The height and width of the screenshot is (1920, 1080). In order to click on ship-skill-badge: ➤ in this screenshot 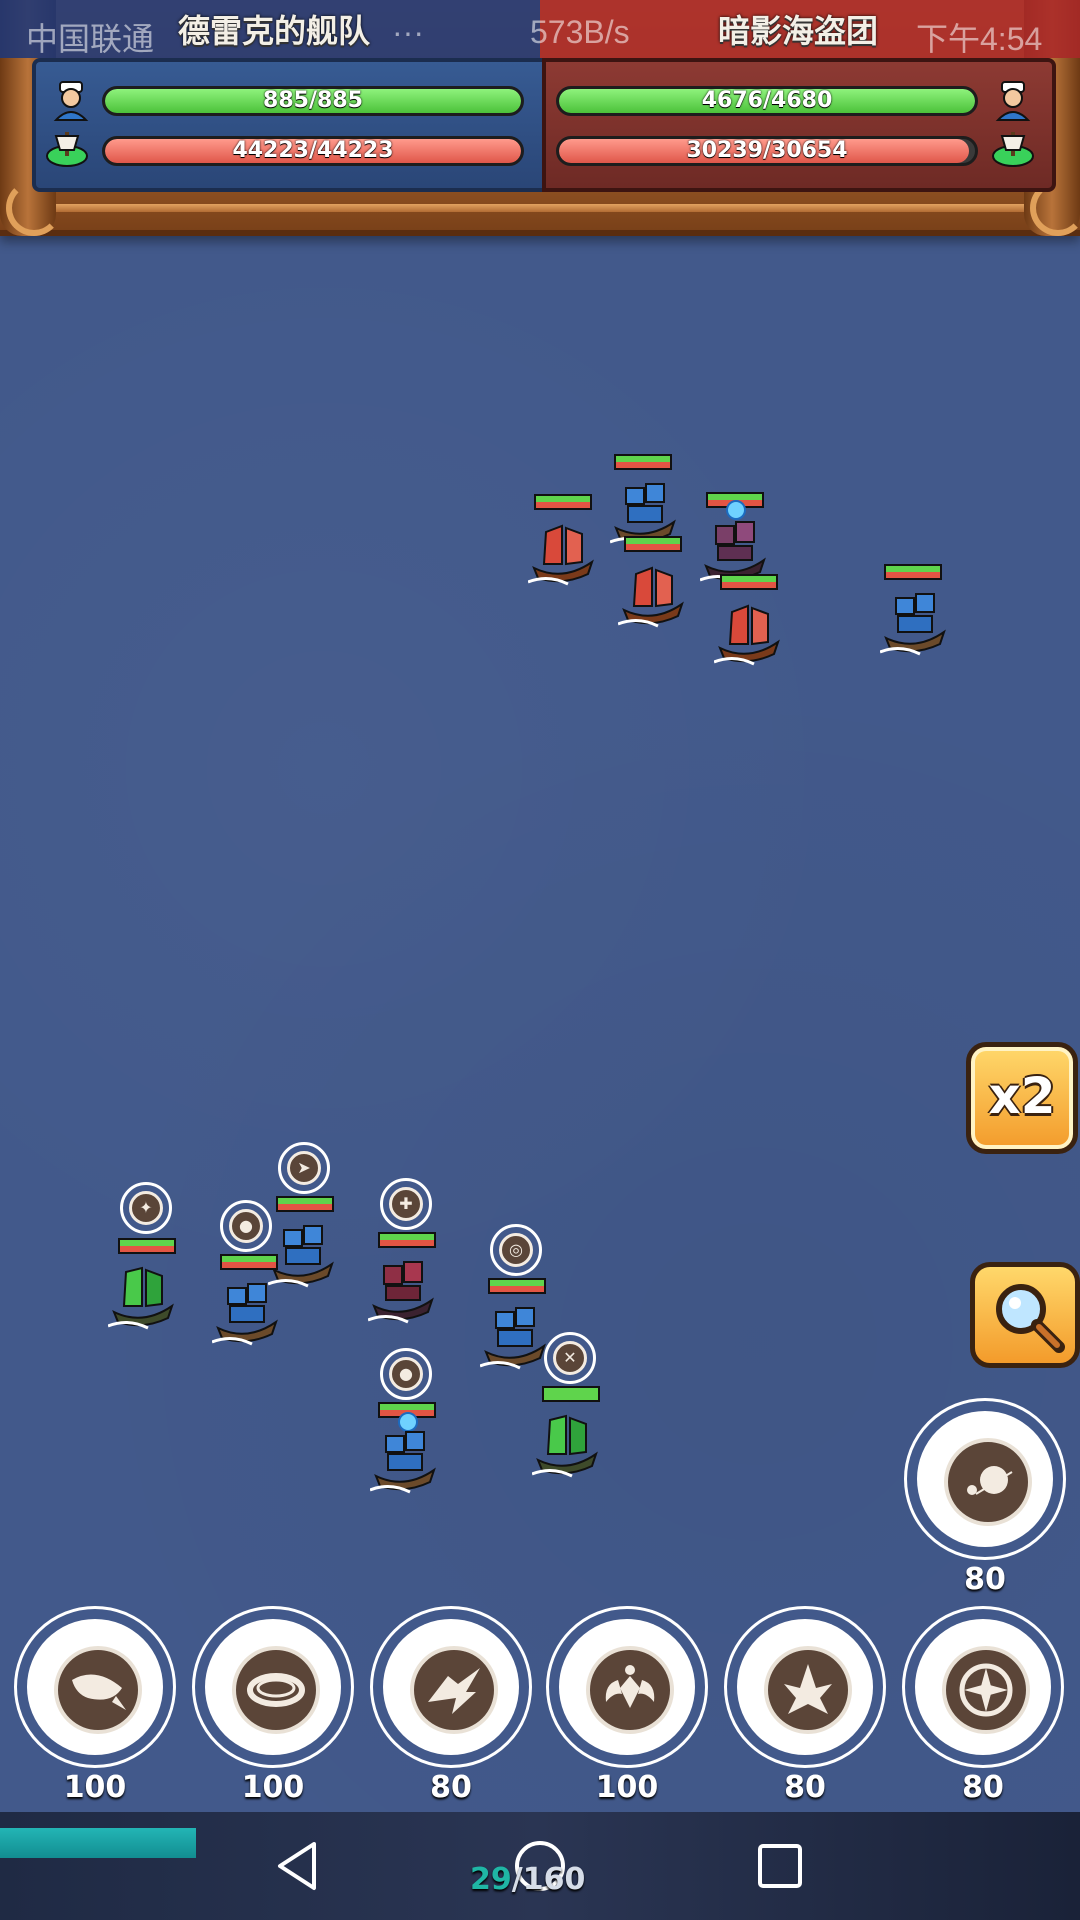, I will do `click(304, 1168)`.